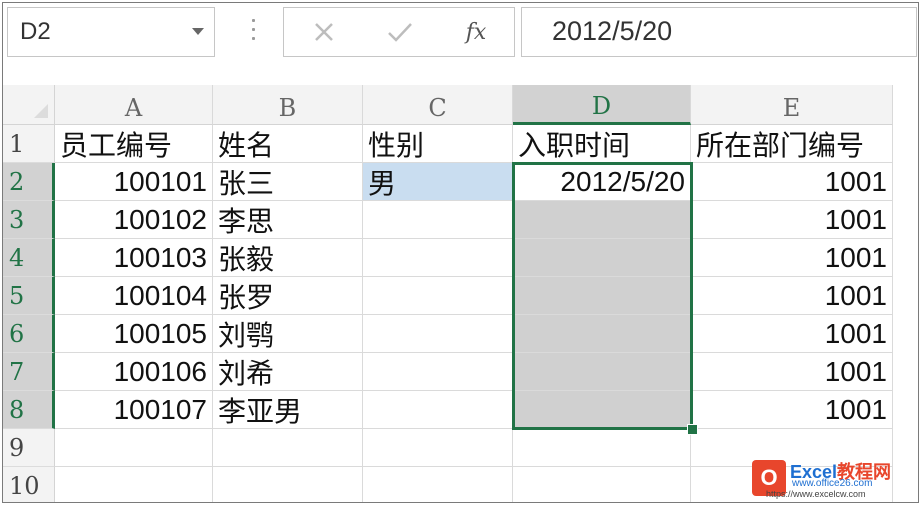 Image resolution: width=923 pixels, height=507 pixels. What do you see at coordinates (438, 296) in the screenshot?
I see `cell-c5` at bounding box center [438, 296].